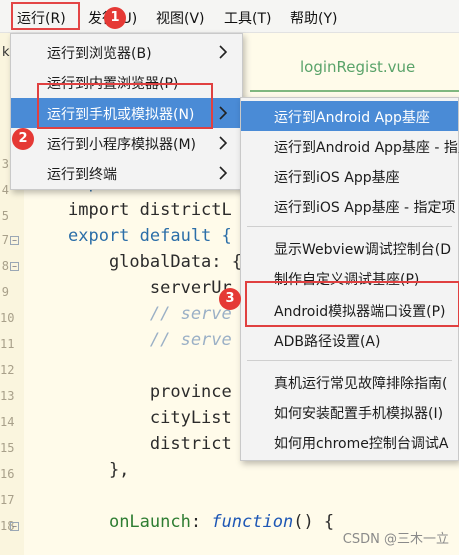 This screenshot has width=459, height=555. I want to click on line-number: 18, so click(7, 526).